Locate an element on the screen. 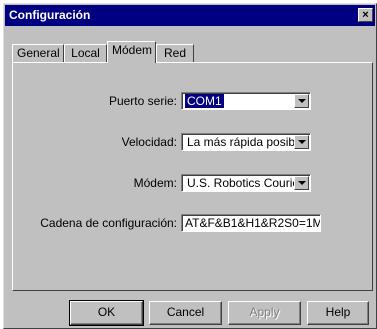 Image resolution: width=377 pixels, height=329 pixels. cancel-button: Cancel is located at coordinates (185, 313).